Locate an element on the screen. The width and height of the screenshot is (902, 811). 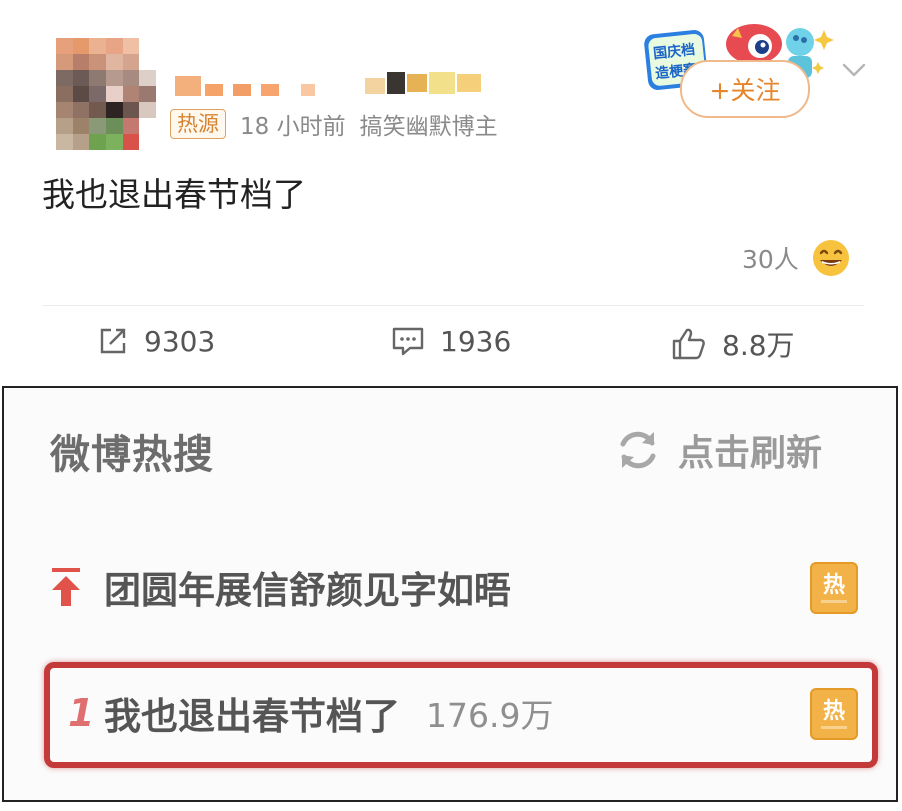
post-meta: 热源 18 小时前 搞笑幽默博主 is located at coordinates (334, 124).